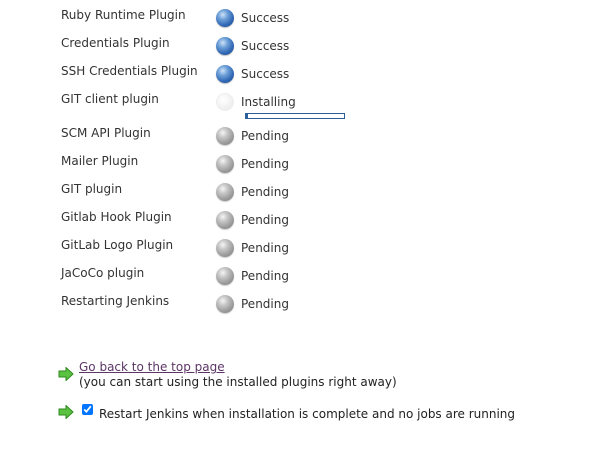  I want to click on grey-anime-ball-icon, so click(225, 102).